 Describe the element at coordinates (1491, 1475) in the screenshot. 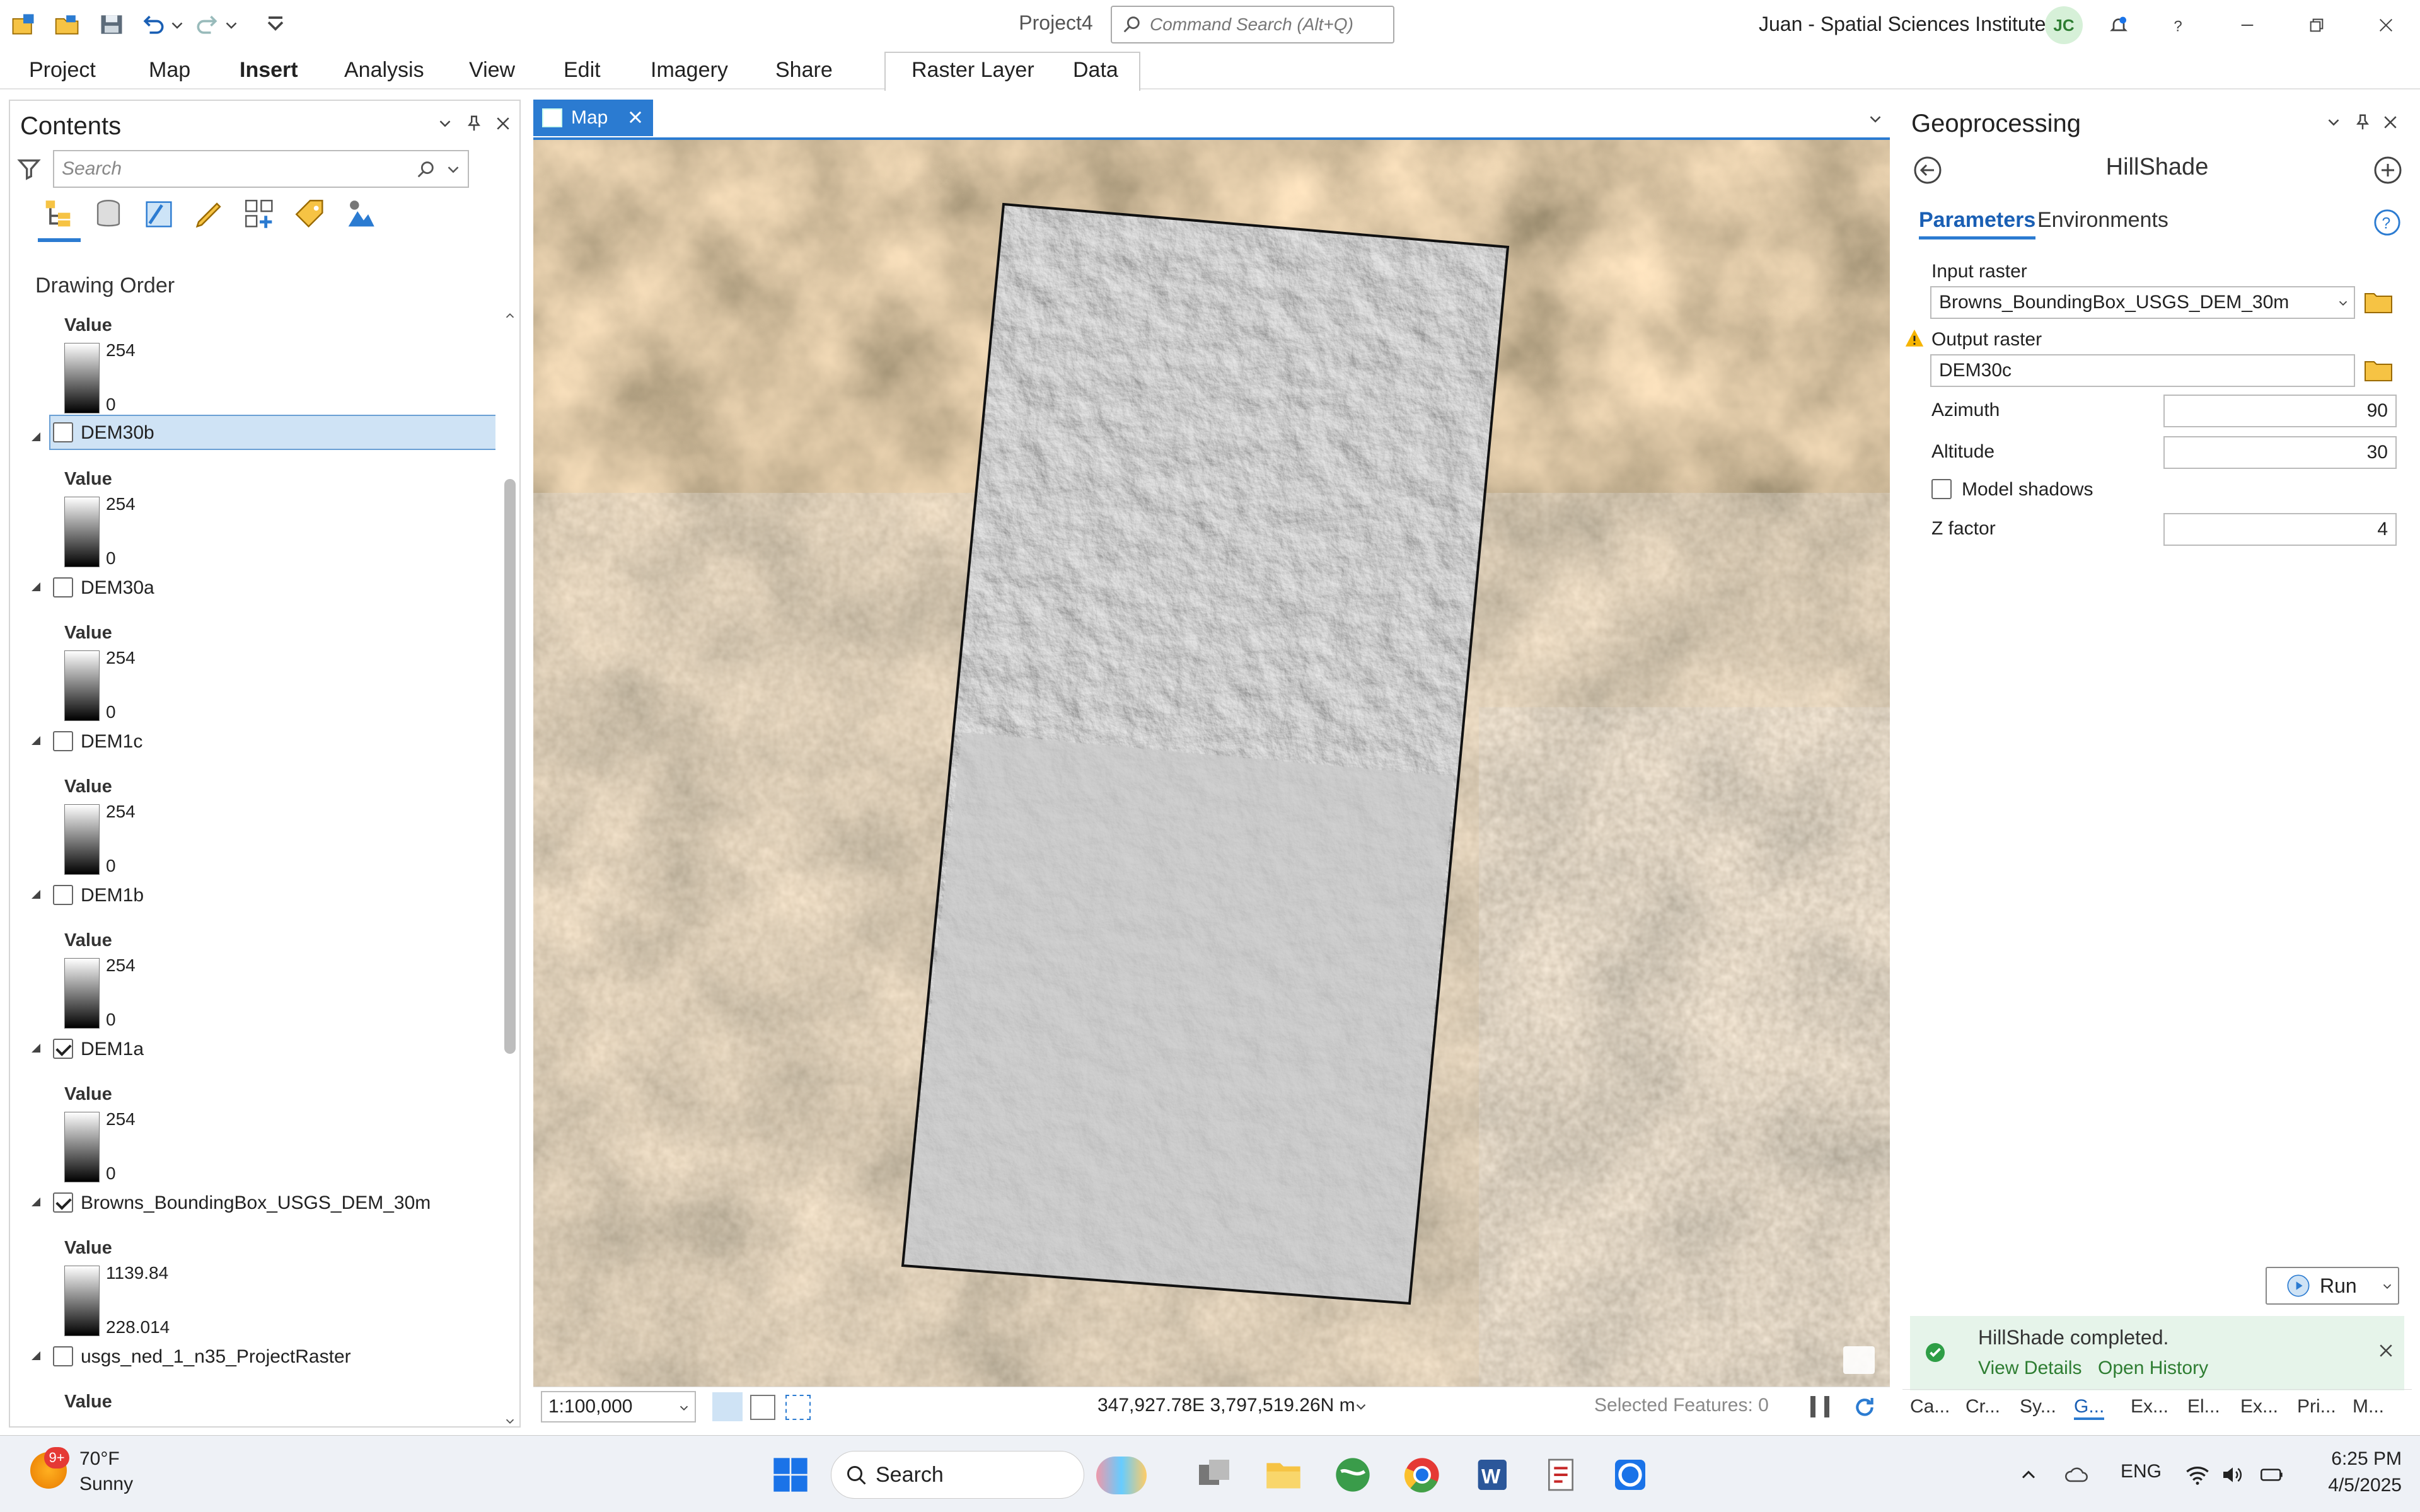

I see `word-icon: W` at that location.